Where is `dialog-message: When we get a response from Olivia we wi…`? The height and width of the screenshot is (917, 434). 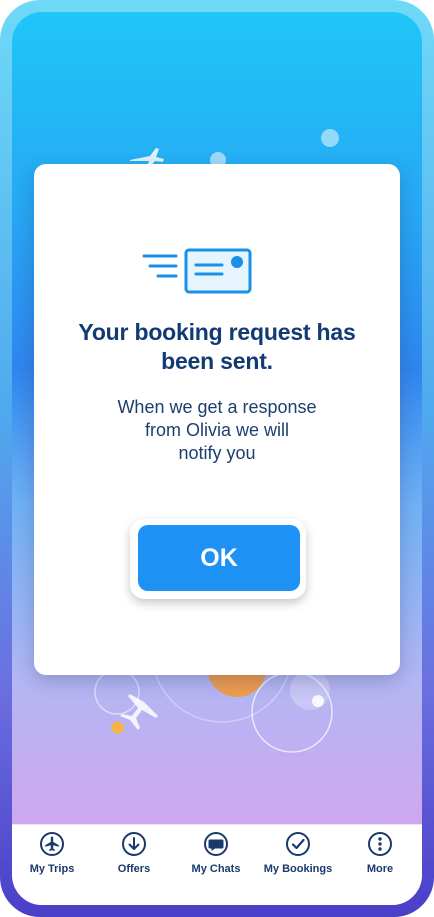
dialog-message: When we get a response from Olivia we wi… is located at coordinates (217, 430).